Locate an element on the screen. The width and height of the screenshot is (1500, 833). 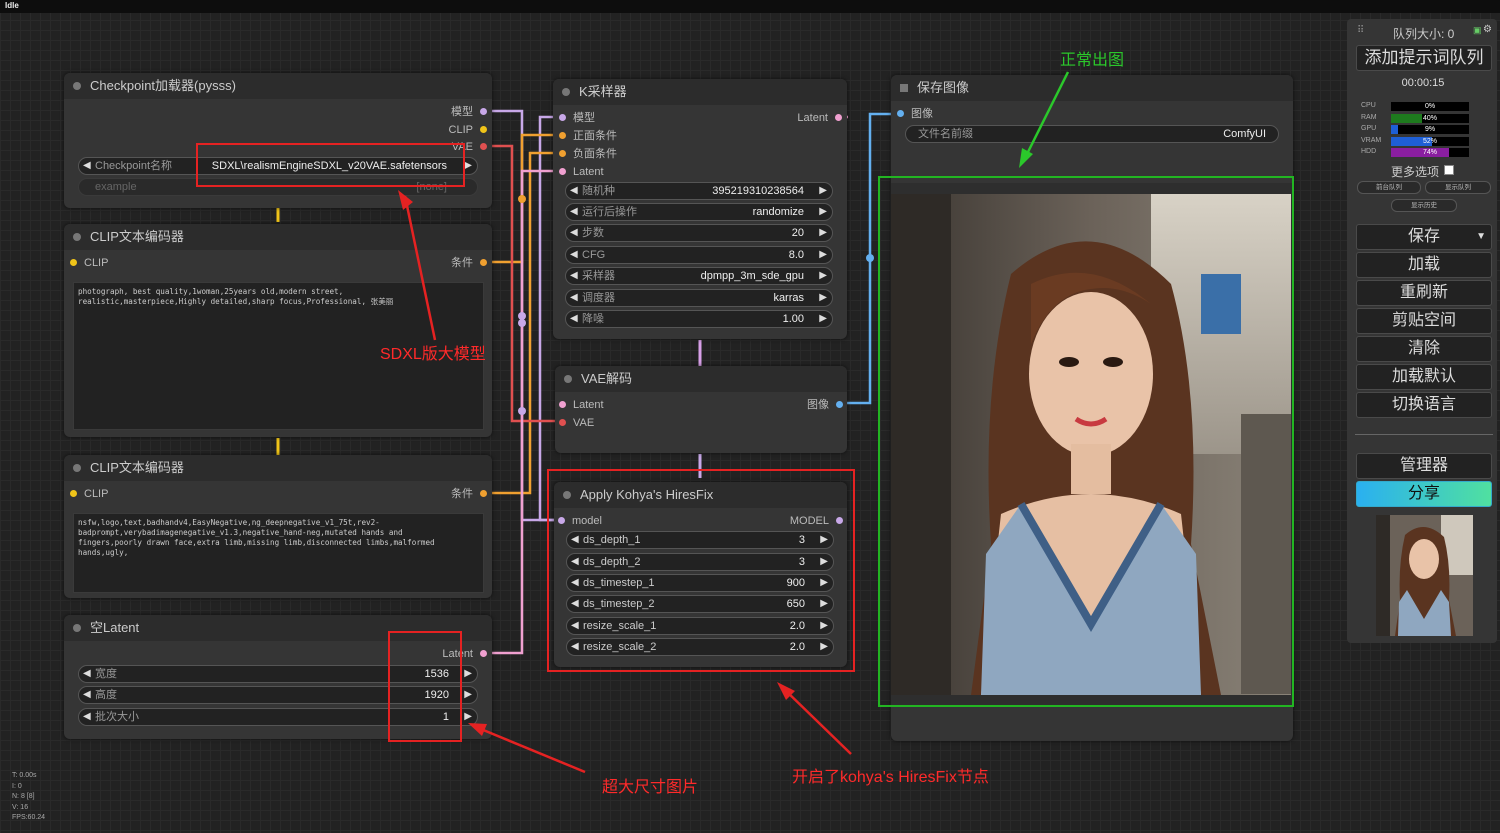
refresh-button: 重刷新 is located at coordinates (1424, 293).